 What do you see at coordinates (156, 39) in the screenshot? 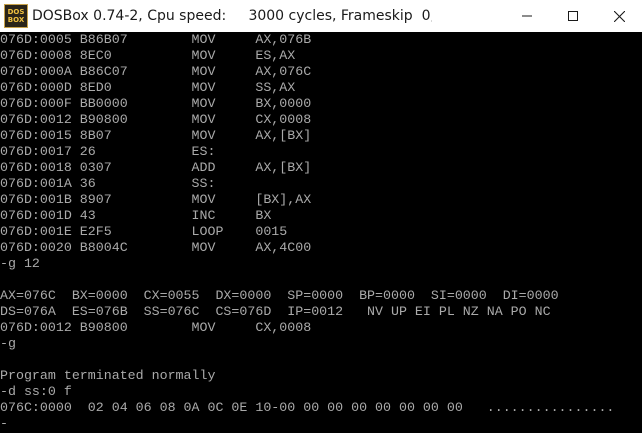
I see `console-line: 076D:0005 B86B07 MOV AX,076B` at bounding box center [156, 39].